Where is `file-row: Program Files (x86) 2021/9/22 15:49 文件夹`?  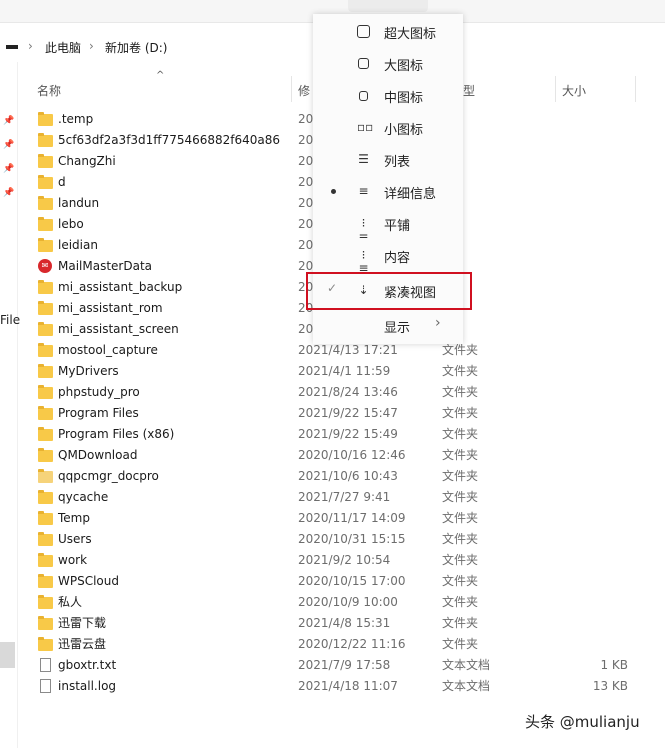
file-row: Program Files (x86) 2021/9/22 15:49 文件夹 is located at coordinates (332, 434).